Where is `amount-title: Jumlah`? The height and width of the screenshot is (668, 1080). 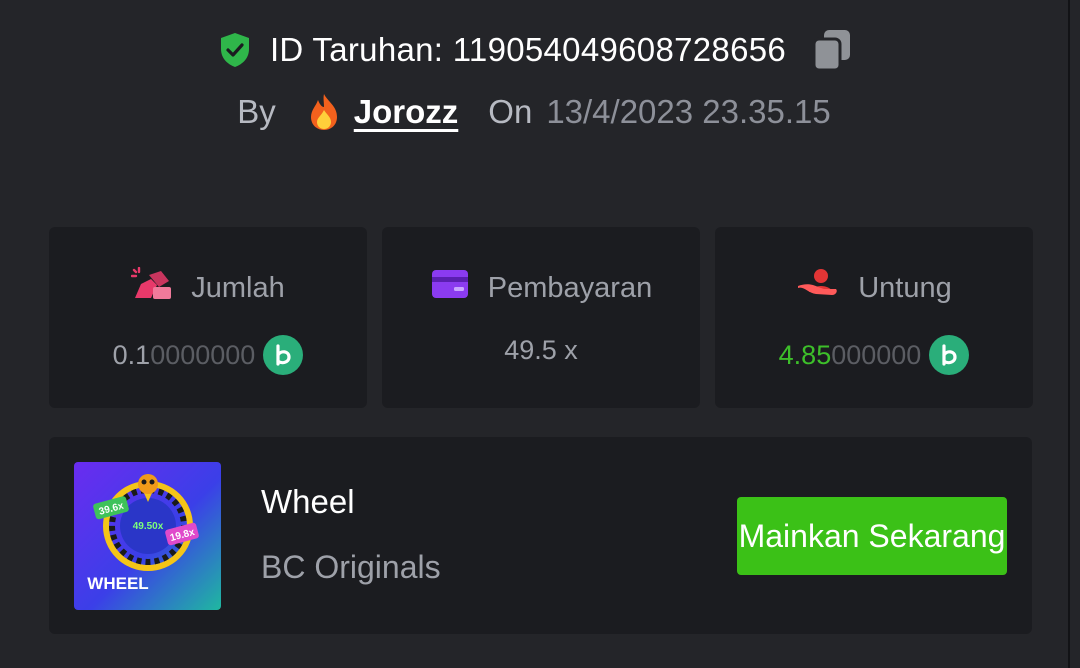 amount-title: Jumlah is located at coordinates (208, 287).